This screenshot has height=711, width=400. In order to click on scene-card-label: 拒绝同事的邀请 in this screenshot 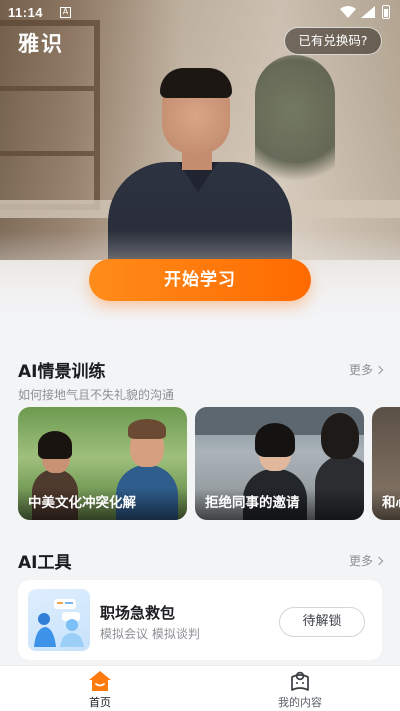, I will do `click(252, 503)`.